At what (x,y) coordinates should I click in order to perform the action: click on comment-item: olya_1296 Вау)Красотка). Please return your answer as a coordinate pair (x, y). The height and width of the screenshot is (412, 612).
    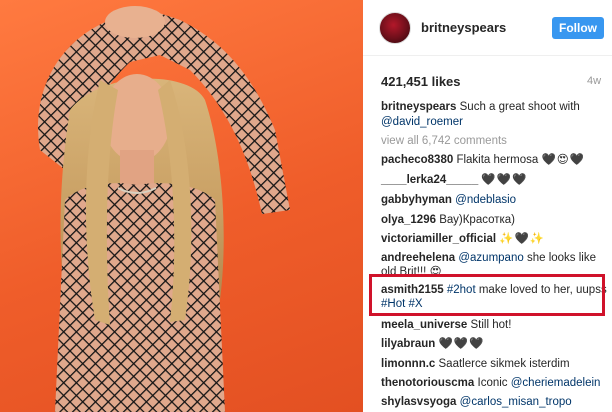
    Looking at the image, I should click on (496, 220).